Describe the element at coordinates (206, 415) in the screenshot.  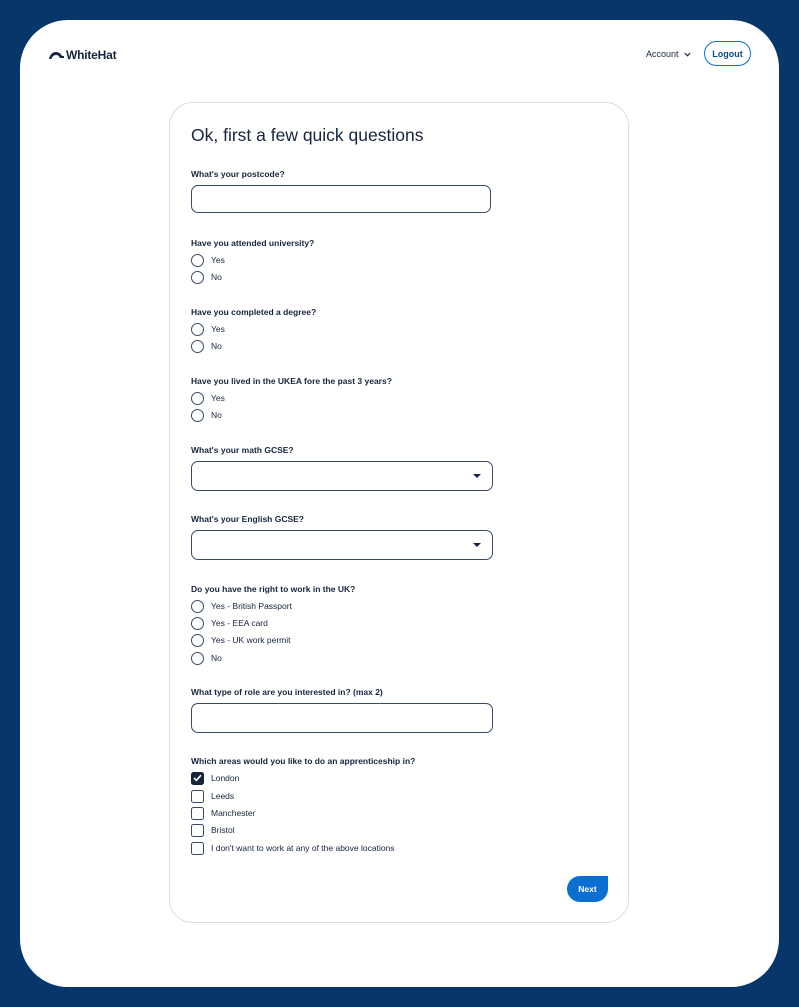
I see `ukea-option-no: No` at that location.